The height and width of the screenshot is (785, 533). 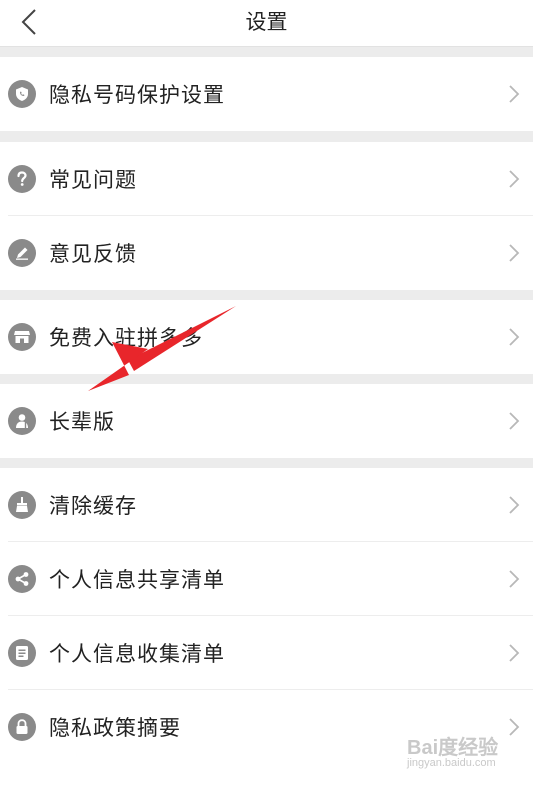 What do you see at coordinates (93, 506) in the screenshot?
I see `settings-item-label: 清除缓存` at bounding box center [93, 506].